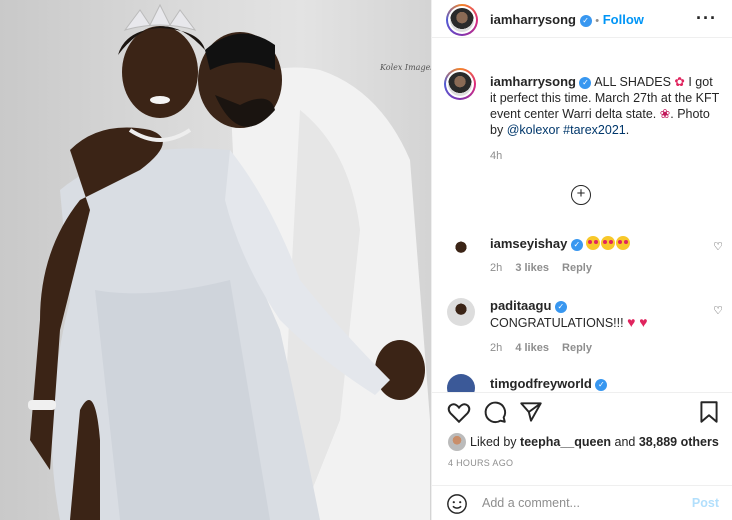  Describe the element at coordinates (705, 503) in the screenshot. I see `post-comment-button: Post` at that location.